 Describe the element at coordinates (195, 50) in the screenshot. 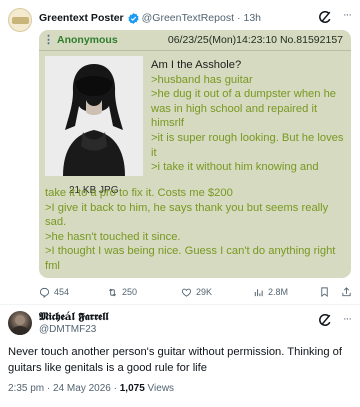

I see `post-divider` at that location.